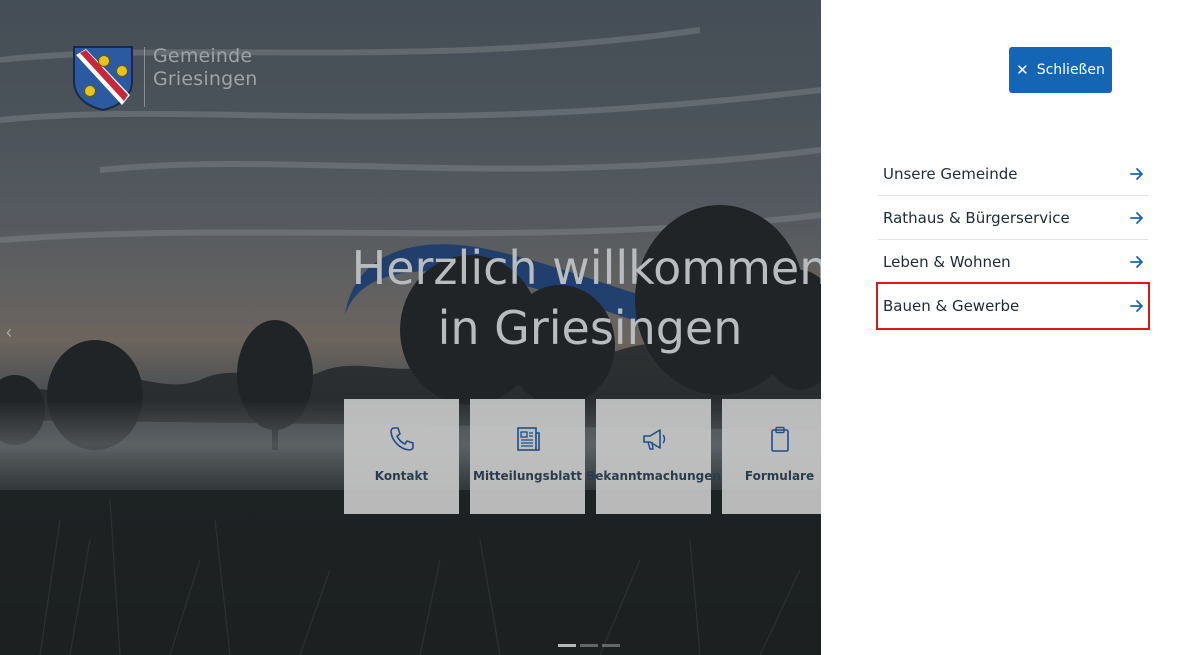 The width and height of the screenshot is (1180, 655). Describe the element at coordinates (951, 306) in the screenshot. I see `nav-item-label: Bauen & Gewerbe` at that location.